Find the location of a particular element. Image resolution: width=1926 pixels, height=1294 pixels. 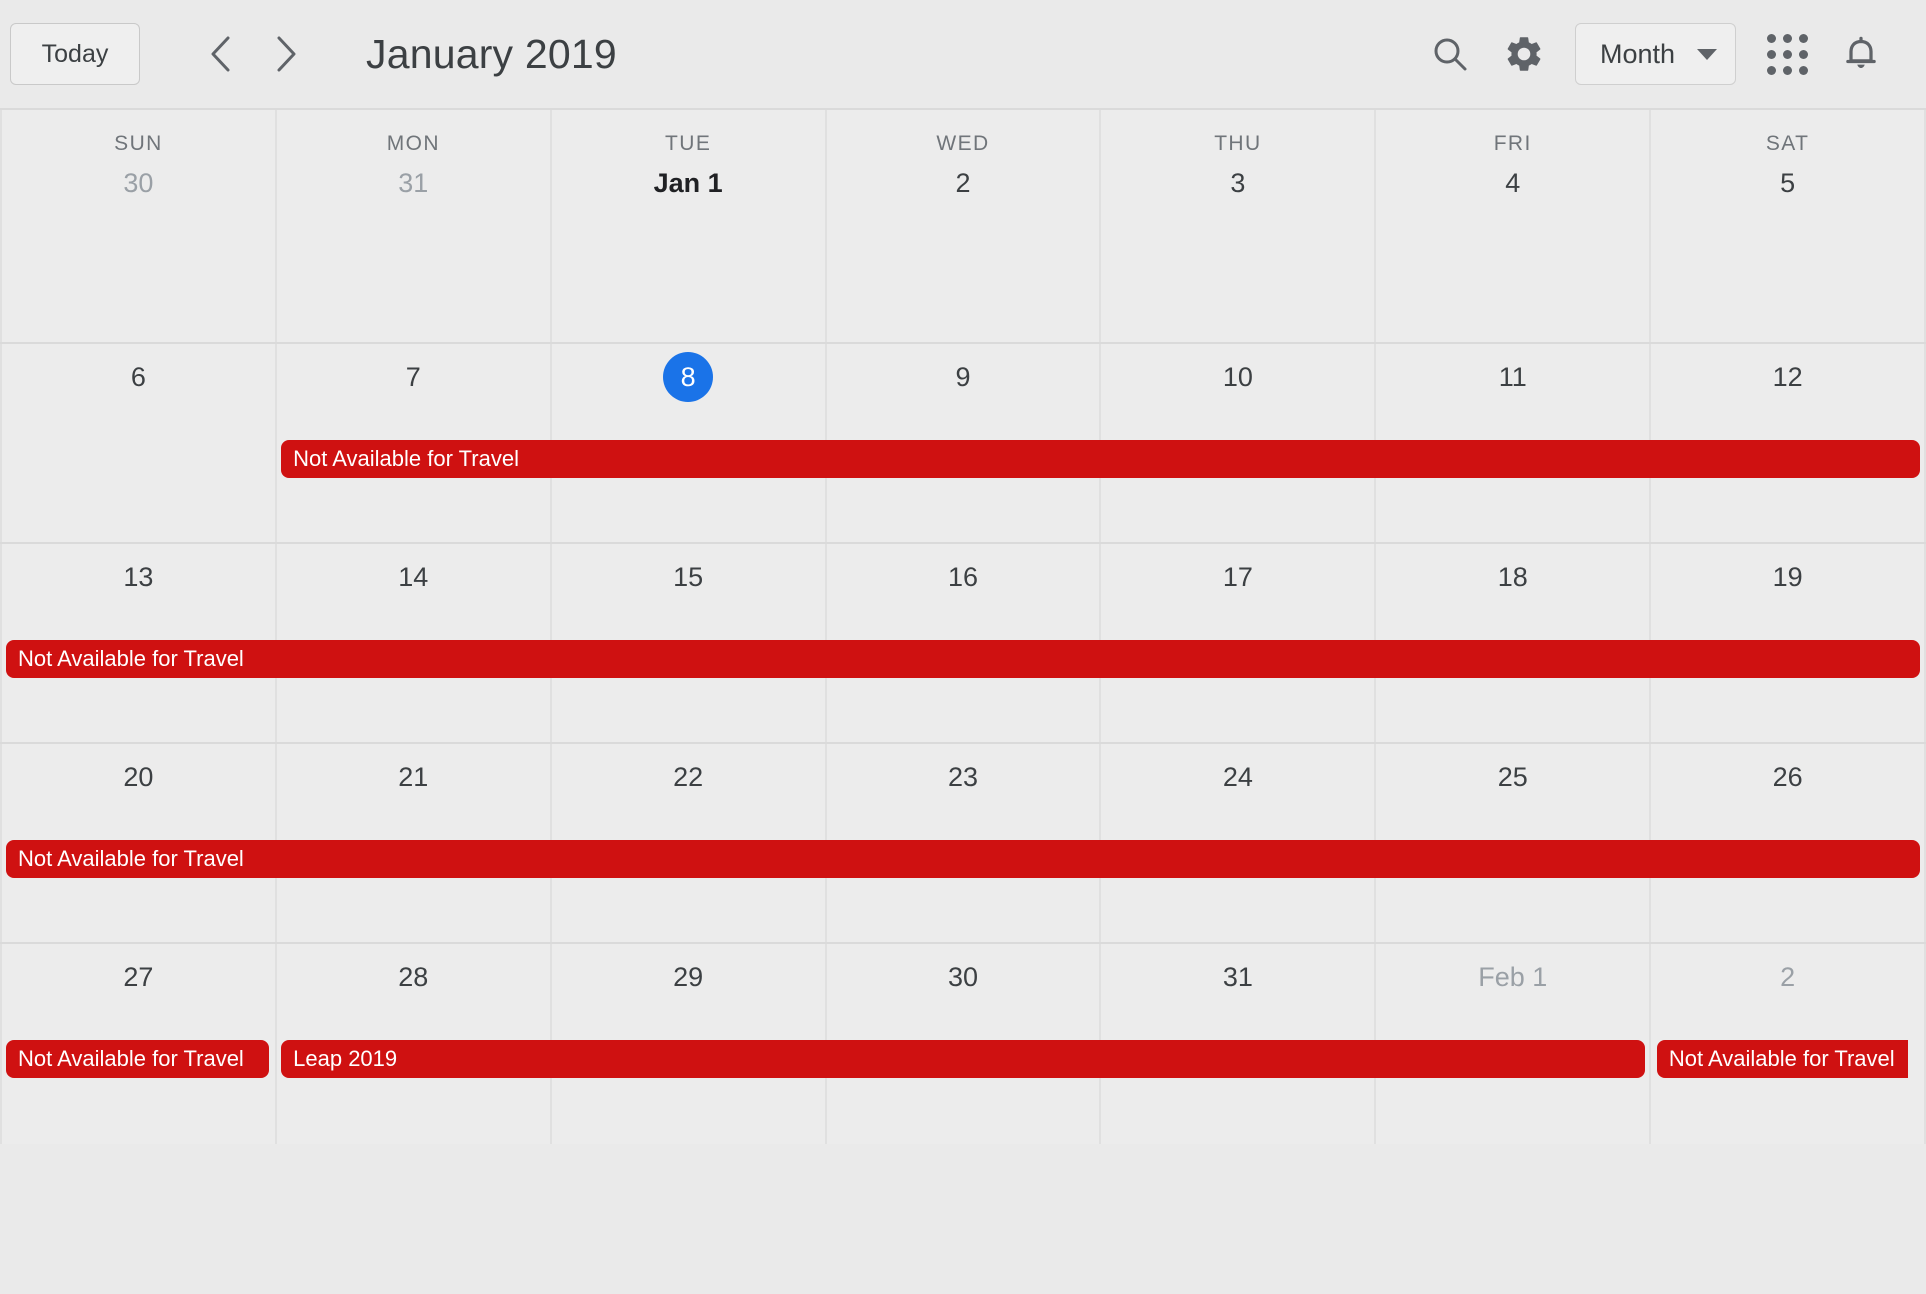

day-number: 25 is located at coordinates (1513, 777).